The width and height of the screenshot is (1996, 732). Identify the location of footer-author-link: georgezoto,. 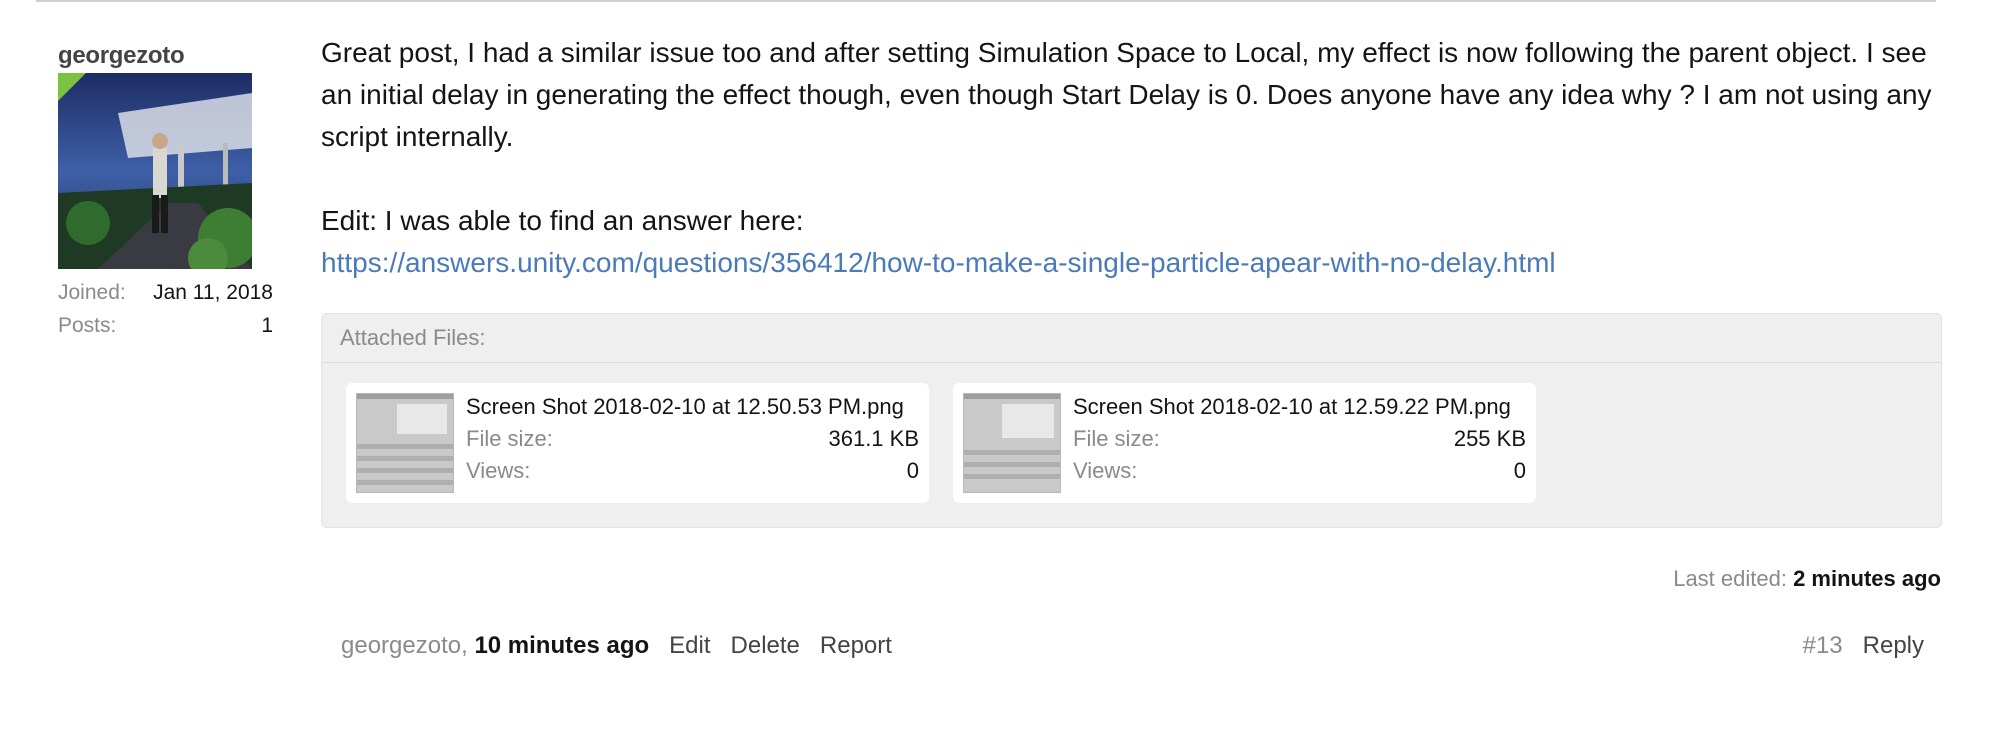
(404, 645).